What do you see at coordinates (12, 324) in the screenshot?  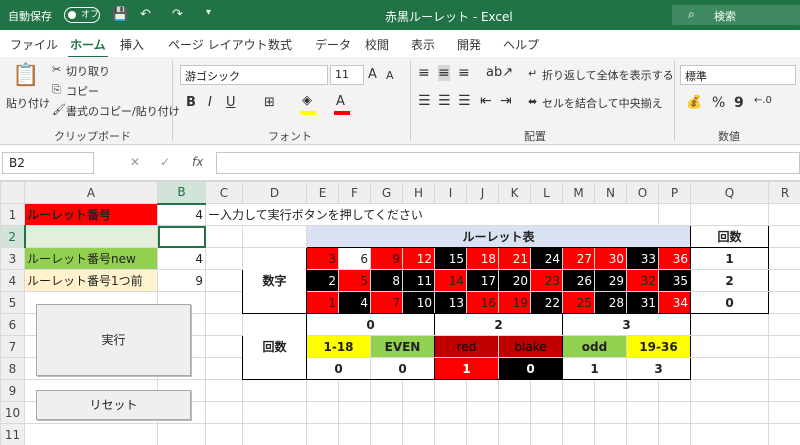 I see `row-header: 6` at bounding box center [12, 324].